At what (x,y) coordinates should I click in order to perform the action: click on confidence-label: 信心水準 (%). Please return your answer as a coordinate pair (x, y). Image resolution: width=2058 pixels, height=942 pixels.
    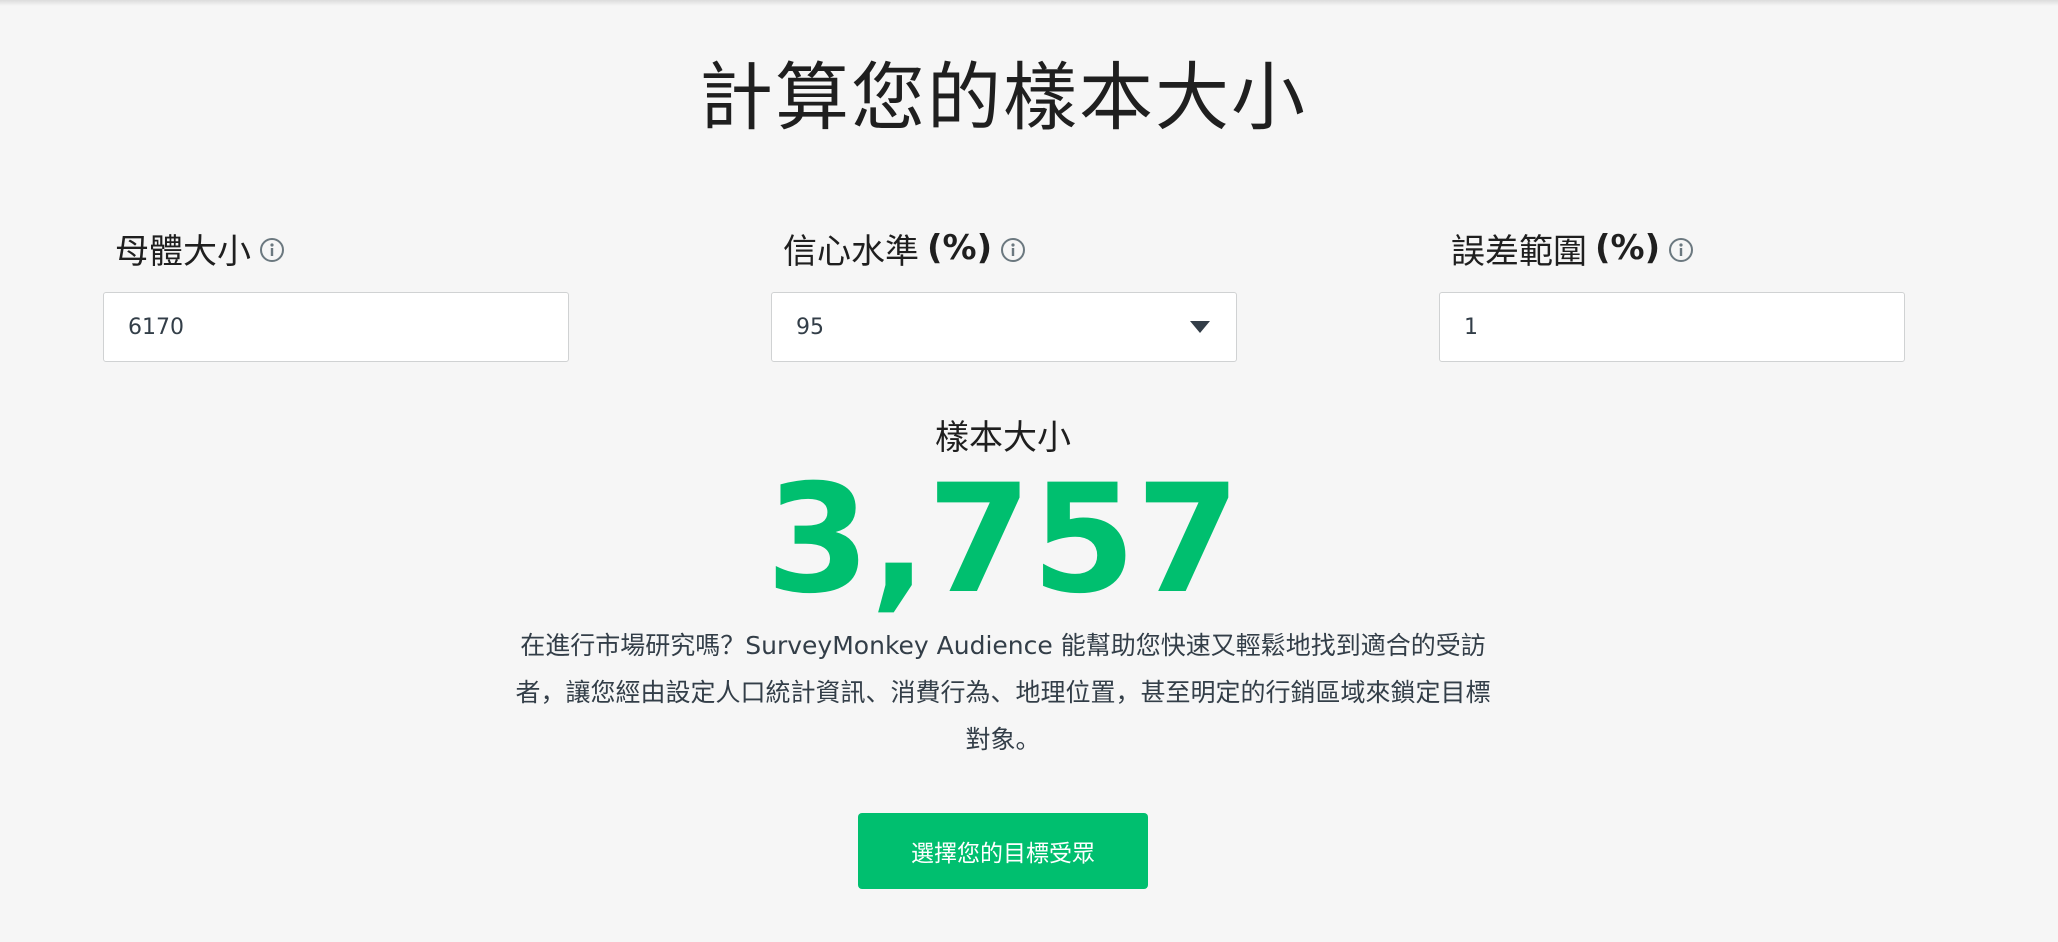
    Looking at the image, I should click on (1004, 248).